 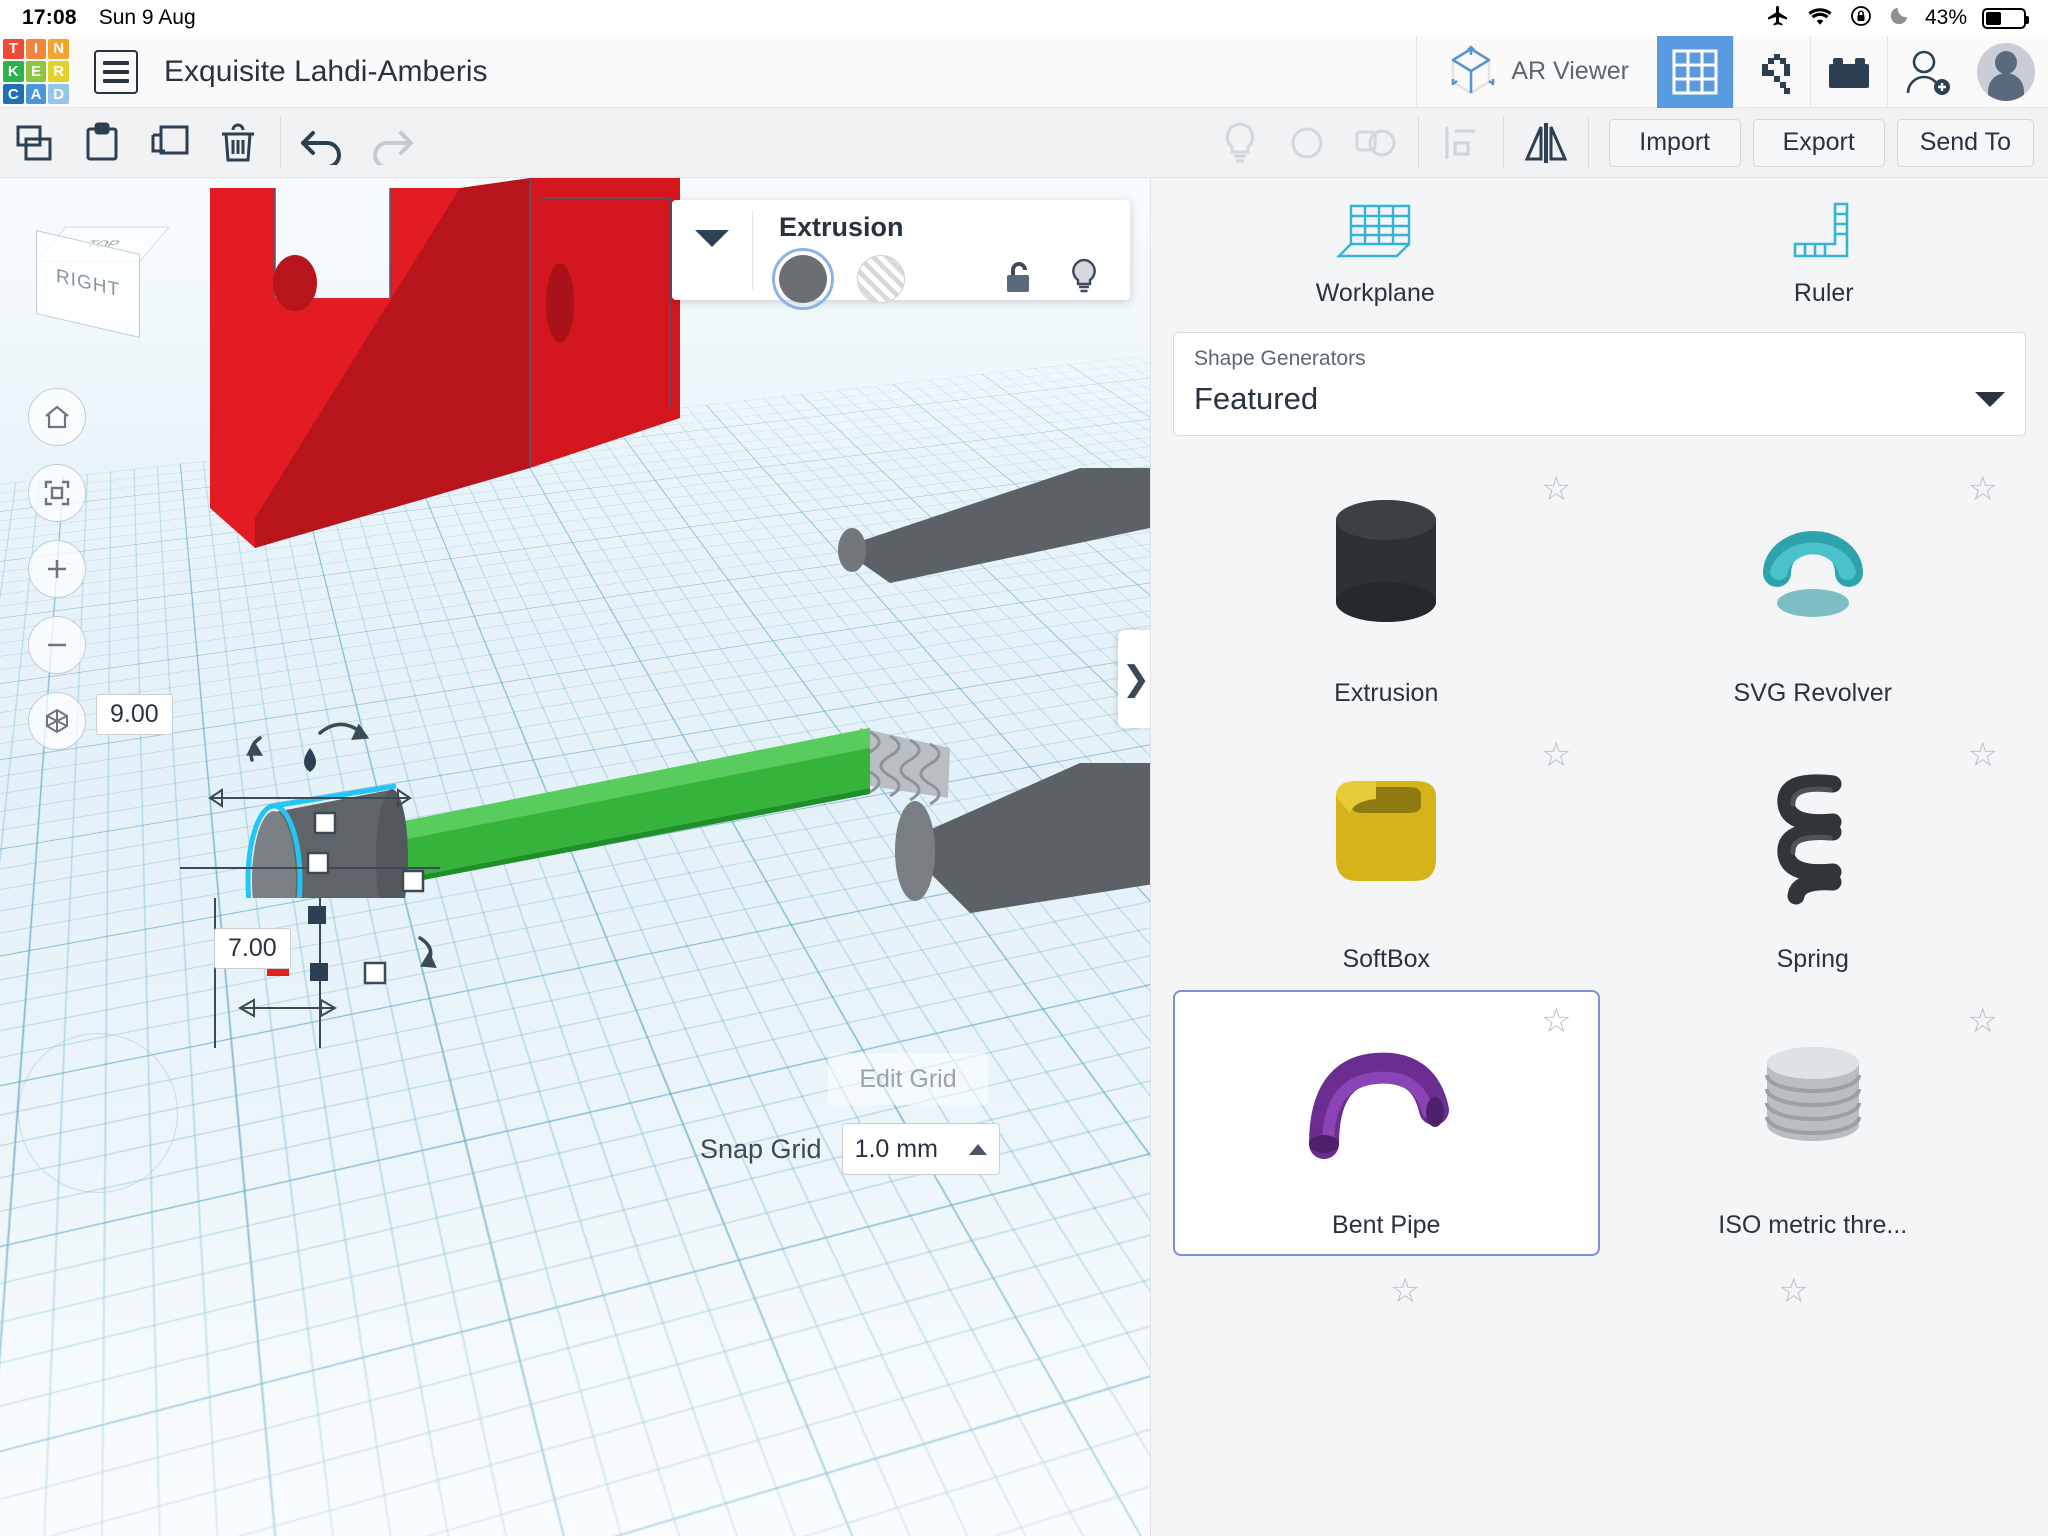 What do you see at coordinates (2005, 18) in the screenshot?
I see `battery-icon` at bounding box center [2005, 18].